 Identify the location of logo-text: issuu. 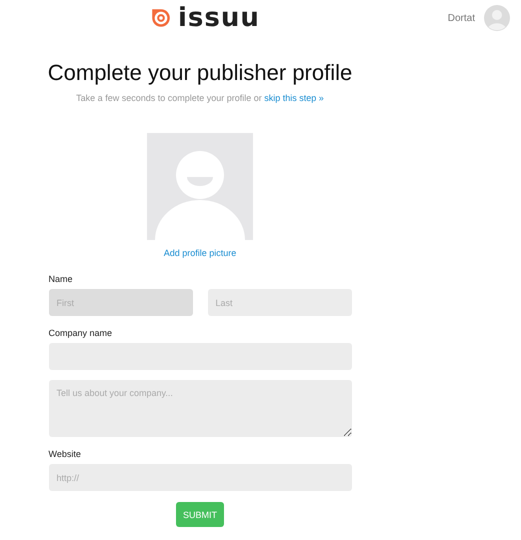
(219, 18).